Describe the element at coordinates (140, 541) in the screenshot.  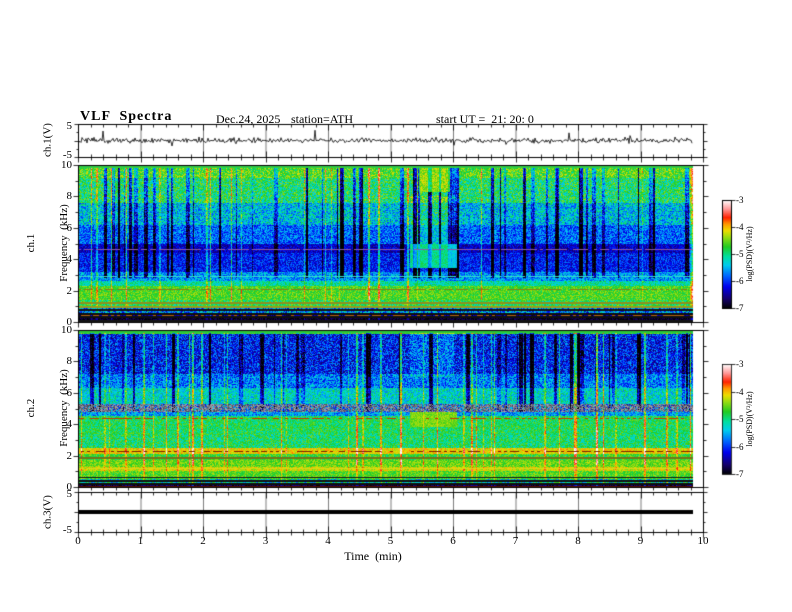
I see `x-tick-label: 1` at that location.